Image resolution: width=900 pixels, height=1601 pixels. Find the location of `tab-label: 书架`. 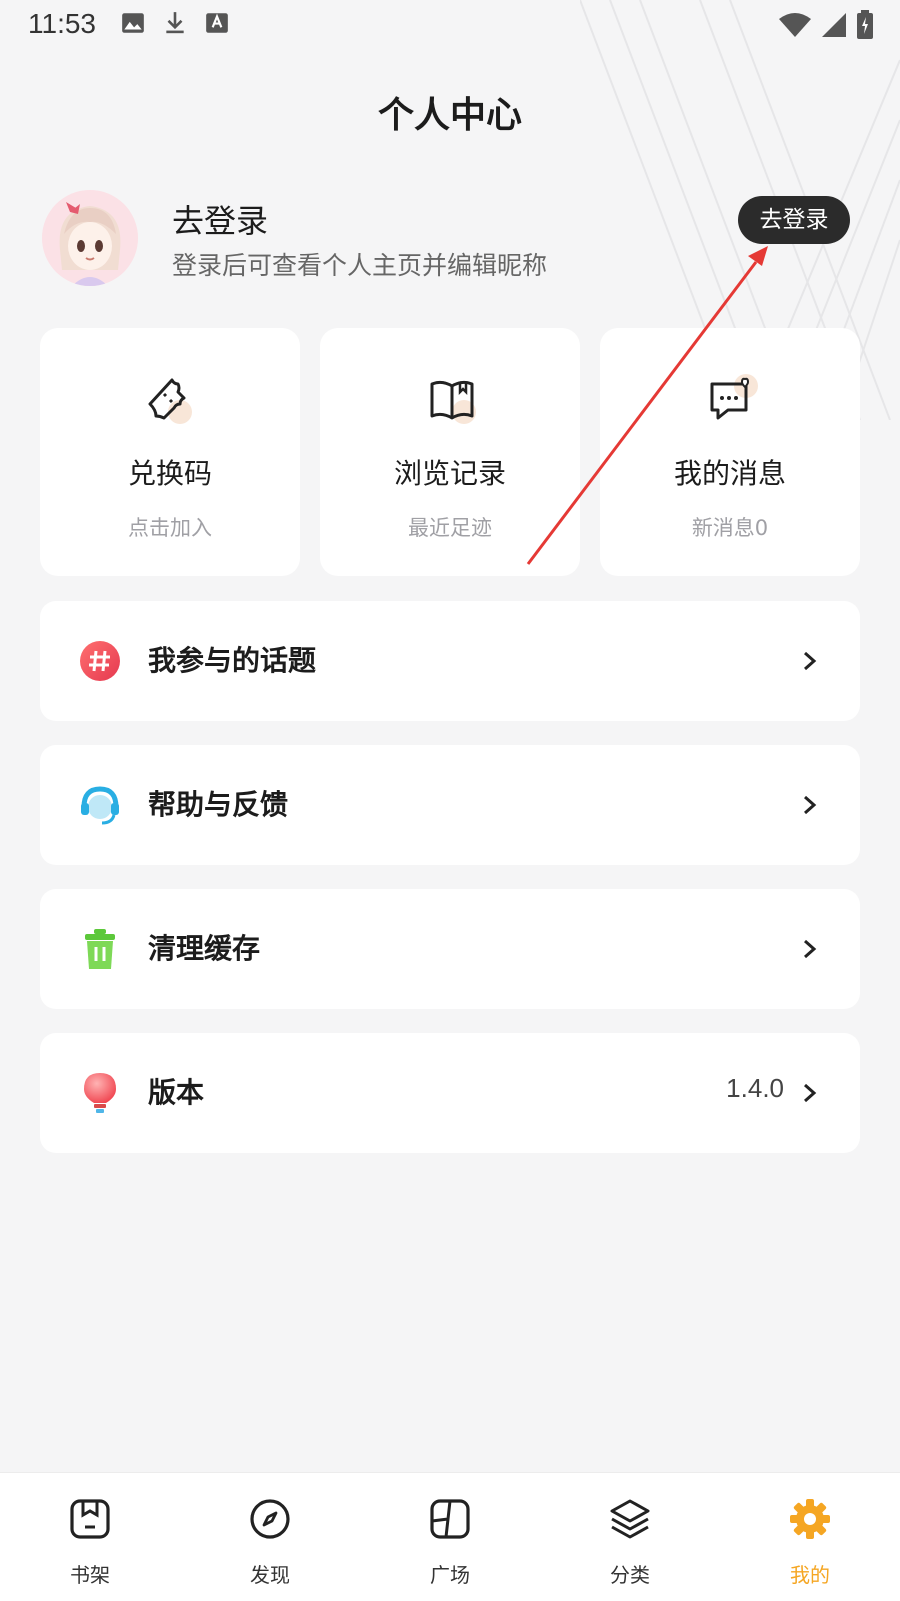

tab-label: 书架 is located at coordinates (90, 1575).